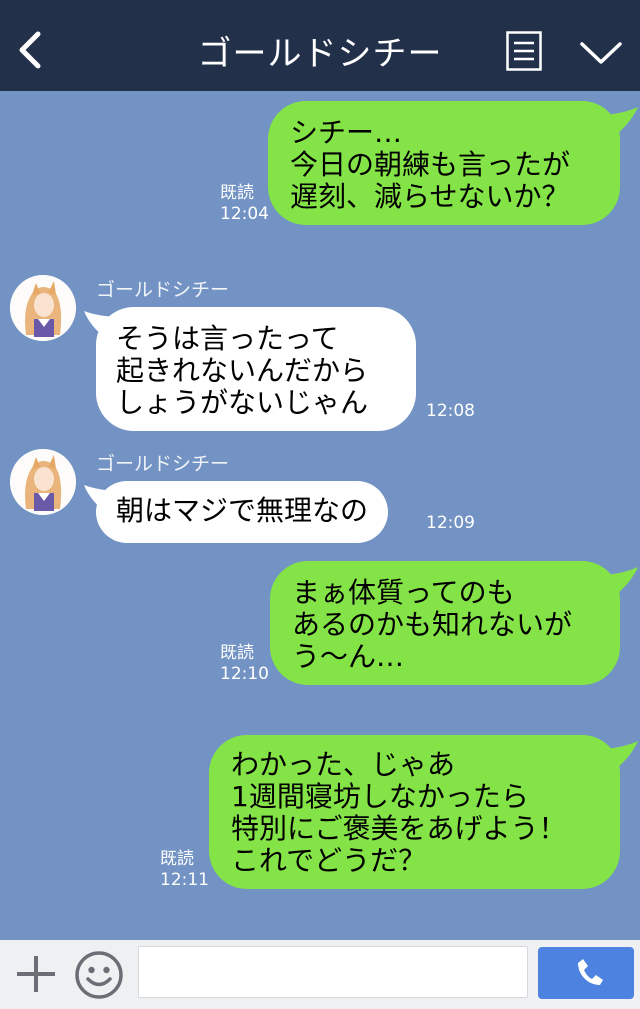  I want to click on message-time: 12:04, so click(244, 214).